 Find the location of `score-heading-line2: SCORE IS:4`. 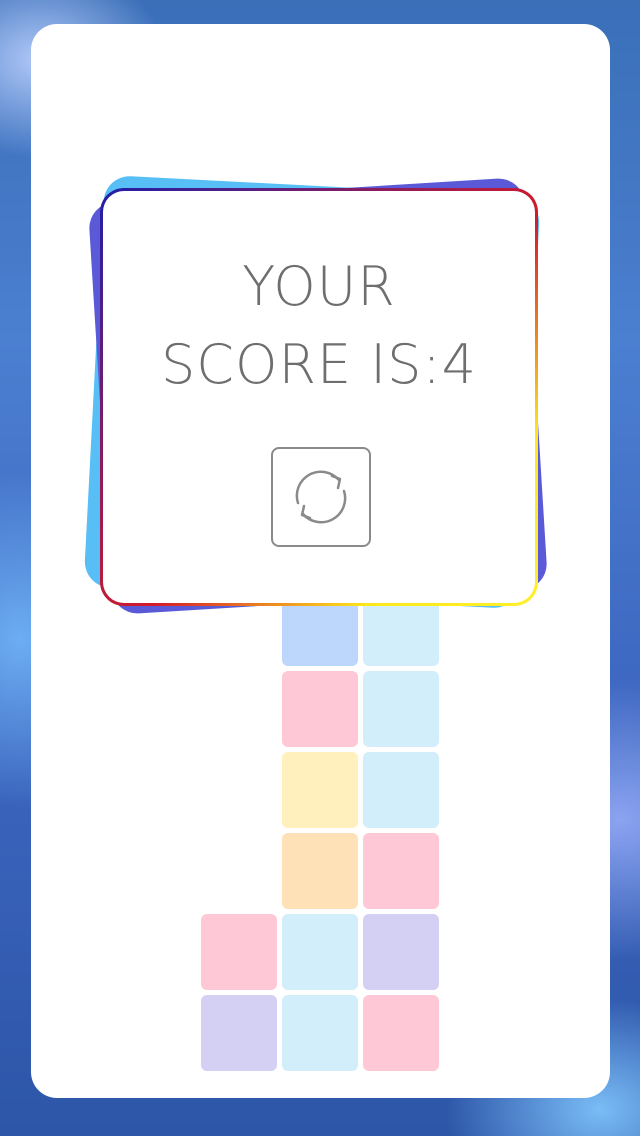

score-heading-line2: SCORE IS:4 is located at coordinates (319, 365).